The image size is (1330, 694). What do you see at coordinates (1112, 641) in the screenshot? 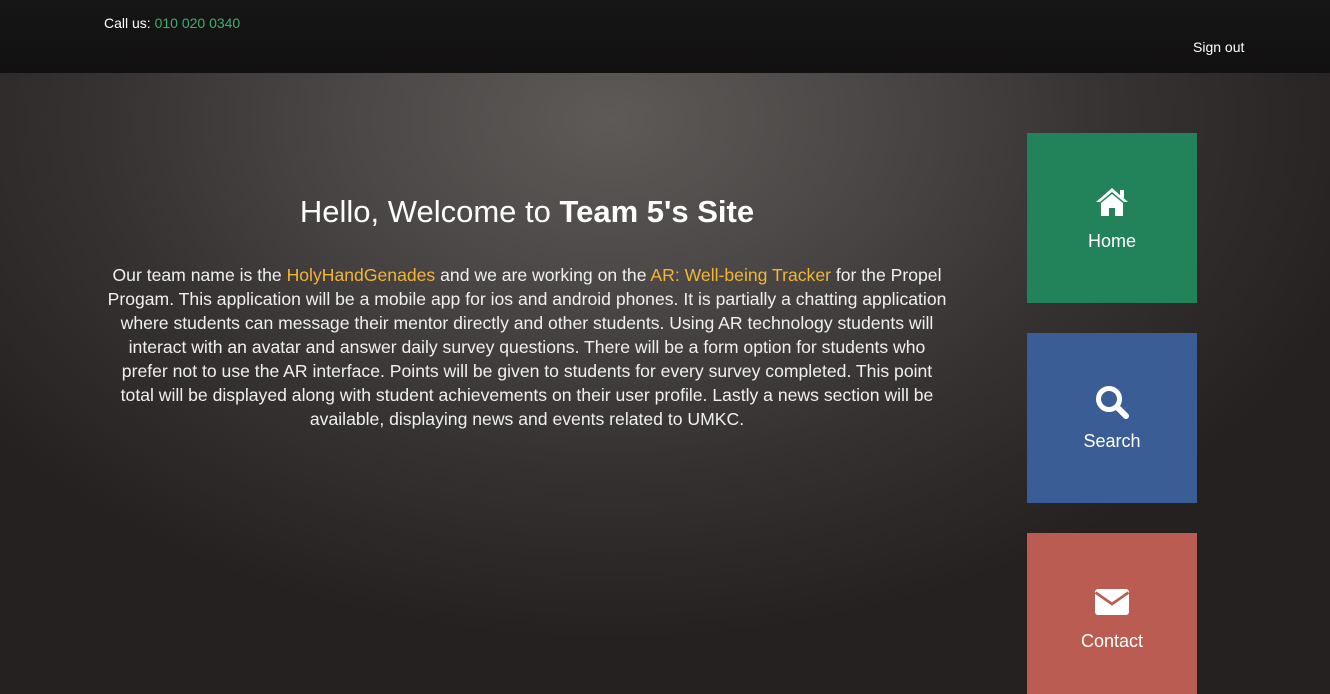
I see `contact-tile-label: Contact` at bounding box center [1112, 641].